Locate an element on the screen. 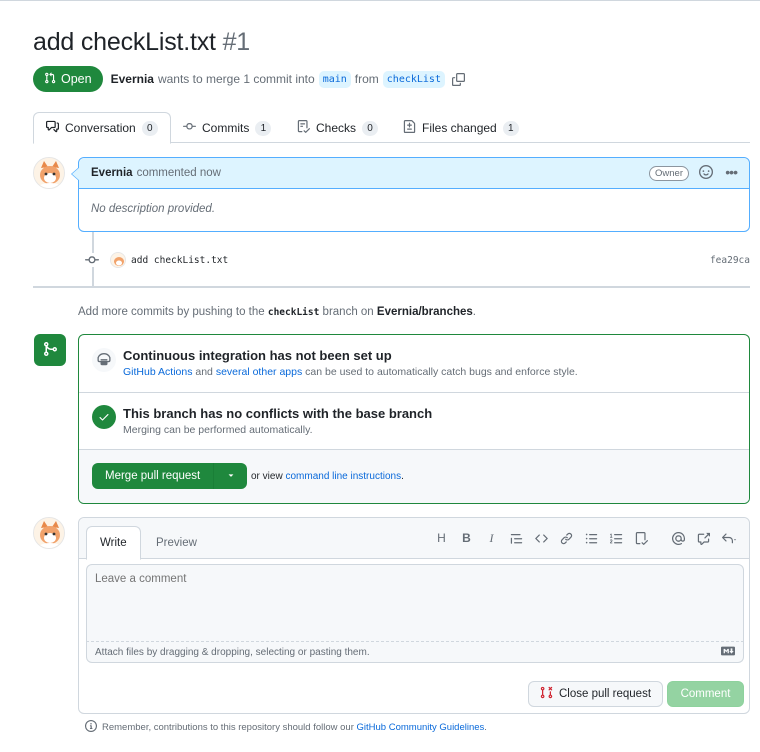  ci-and-text: and is located at coordinates (204, 372).